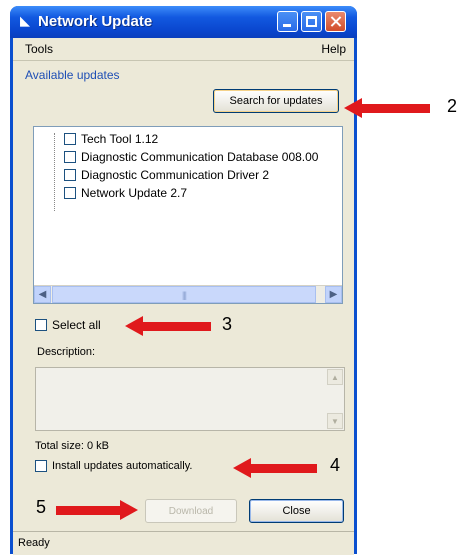 Image resolution: width=465 pixels, height=559 pixels. I want to click on install-automatically-checkbox, so click(41, 466).